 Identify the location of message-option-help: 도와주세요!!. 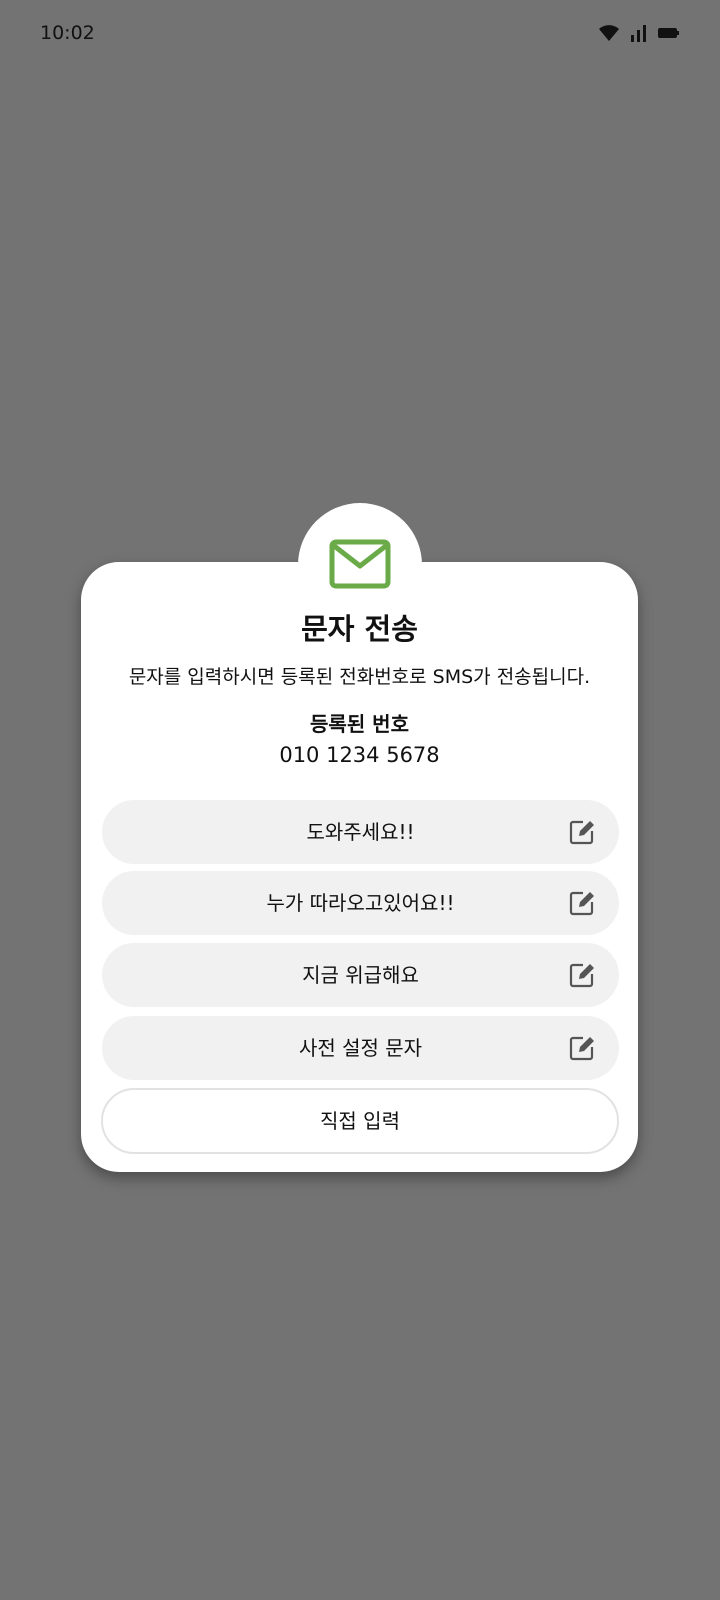
(360, 832).